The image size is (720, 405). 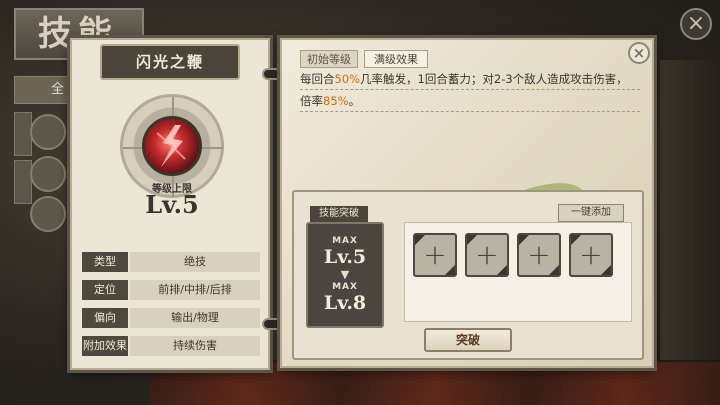 What do you see at coordinates (345, 257) in the screenshot?
I see `current-max-level: Lv.5` at bounding box center [345, 257].